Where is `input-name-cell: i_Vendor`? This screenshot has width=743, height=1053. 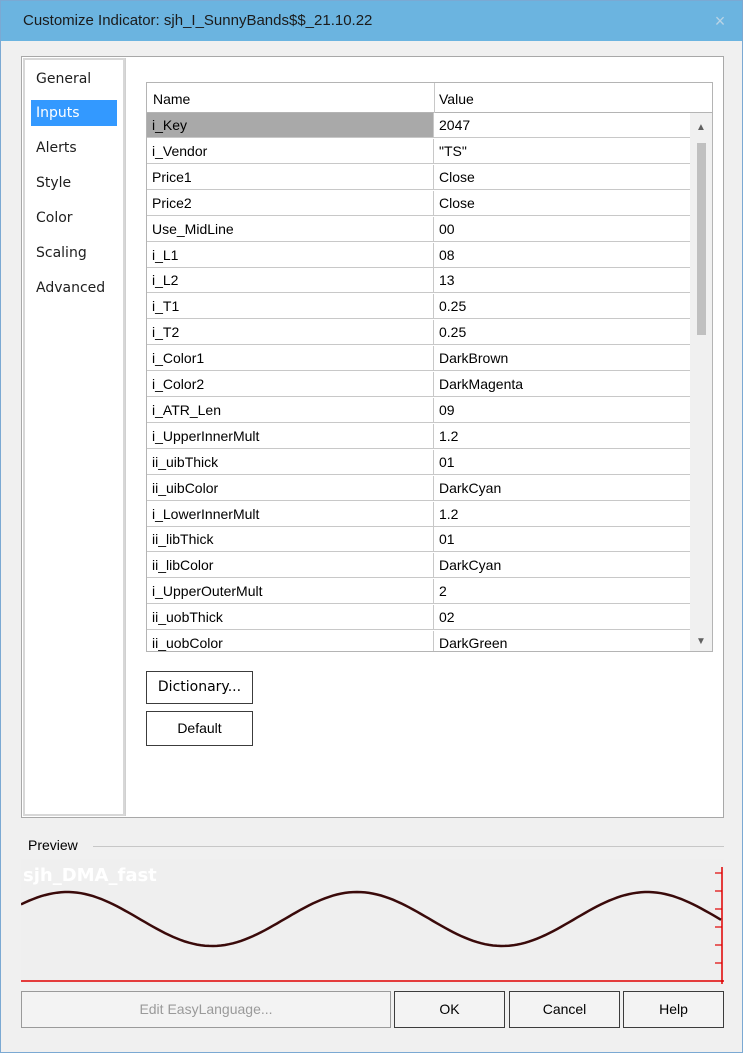 input-name-cell: i_Vendor is located at coordinates (290, 151).